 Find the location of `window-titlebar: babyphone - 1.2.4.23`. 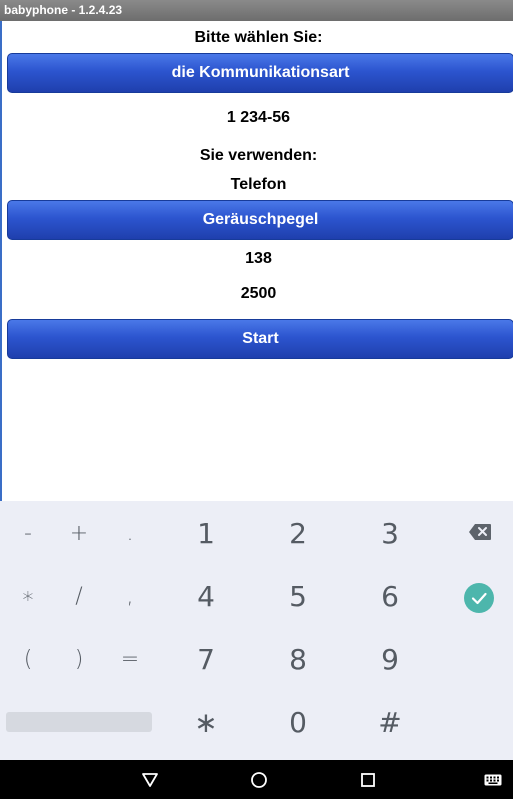

window-titlebar: babyphone - 1.2.4.23 is located at coordinates (256, 10).